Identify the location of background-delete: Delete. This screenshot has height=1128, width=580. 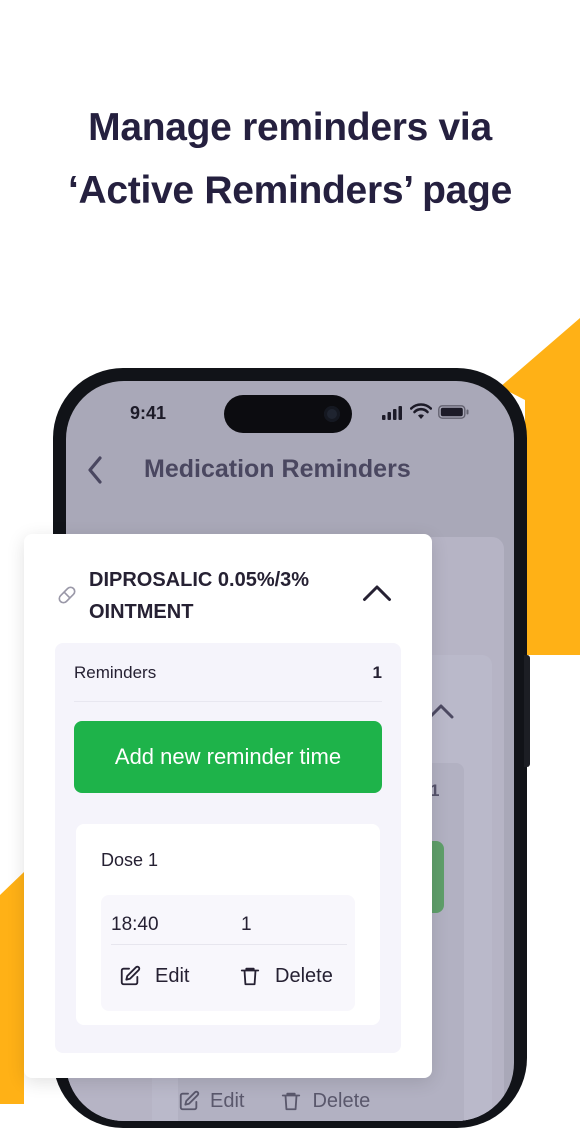
(325, 1101).